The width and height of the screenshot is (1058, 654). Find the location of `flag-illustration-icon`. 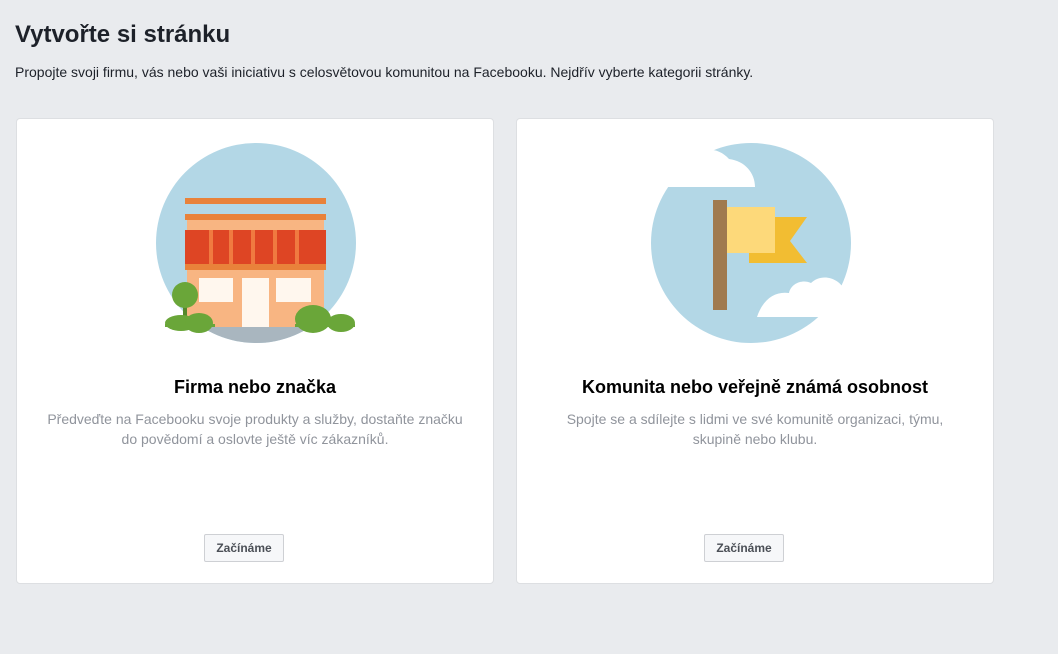

flag-illustration-icon is located at coordinates (755, 243).